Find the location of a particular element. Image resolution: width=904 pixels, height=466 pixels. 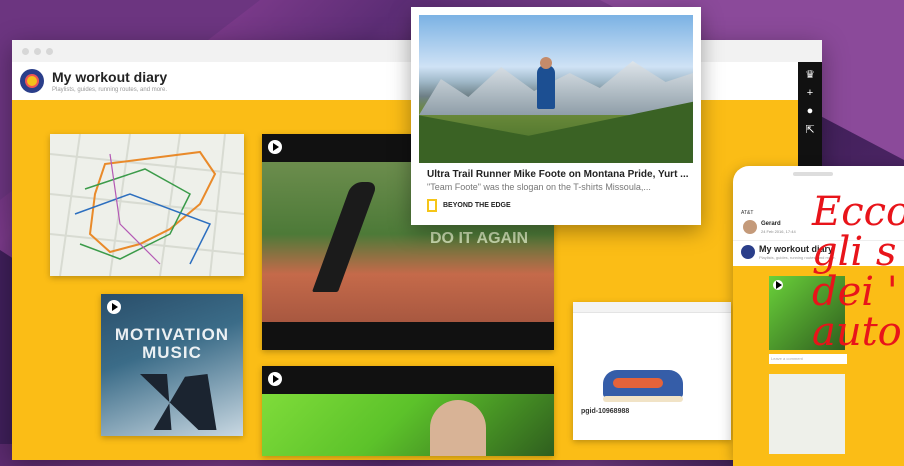

article-source: BEYOND THE EDGE is located at coordinates (469, 205).